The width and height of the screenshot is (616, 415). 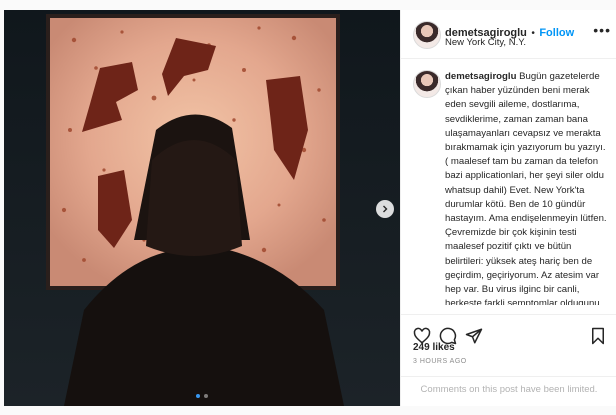 What do you see at coordinates (427, 35) in the screenshot?
I see `avatar` at bounding box center [427, 35].